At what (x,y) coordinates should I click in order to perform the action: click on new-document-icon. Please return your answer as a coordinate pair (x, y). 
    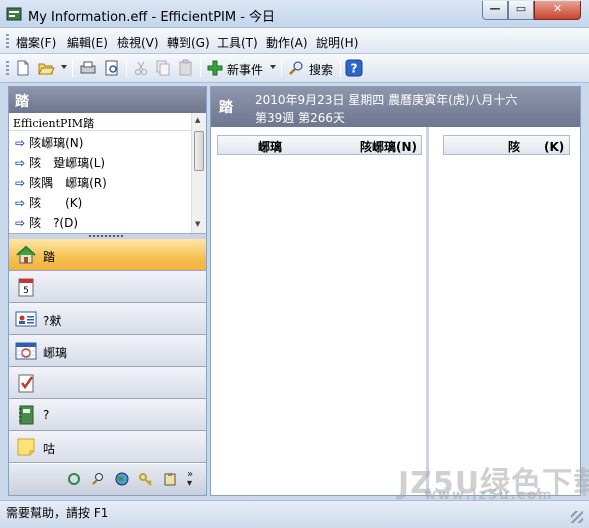
    Looking at the image, I should click on (23, 68).